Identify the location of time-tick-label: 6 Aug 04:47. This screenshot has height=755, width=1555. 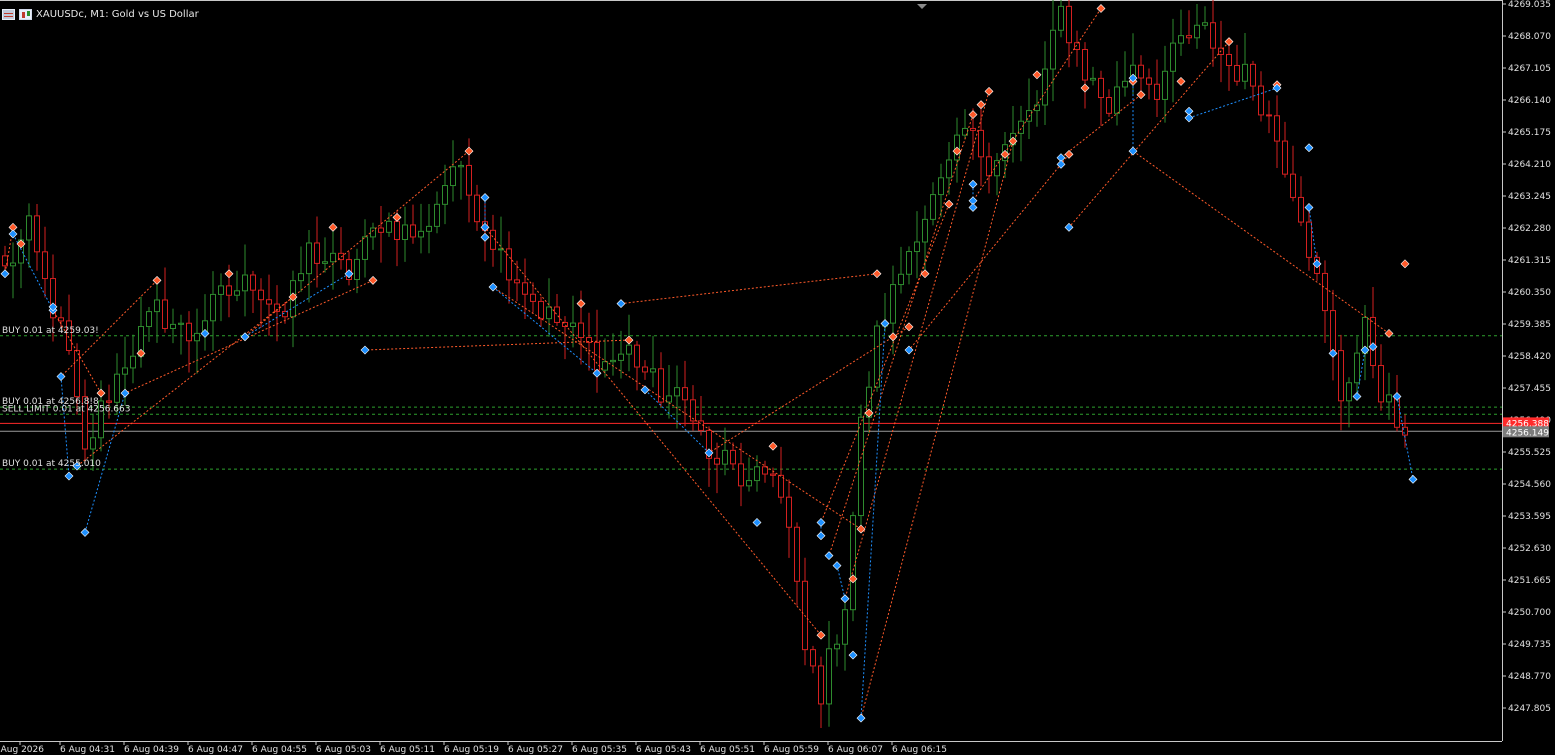
(215, 750).